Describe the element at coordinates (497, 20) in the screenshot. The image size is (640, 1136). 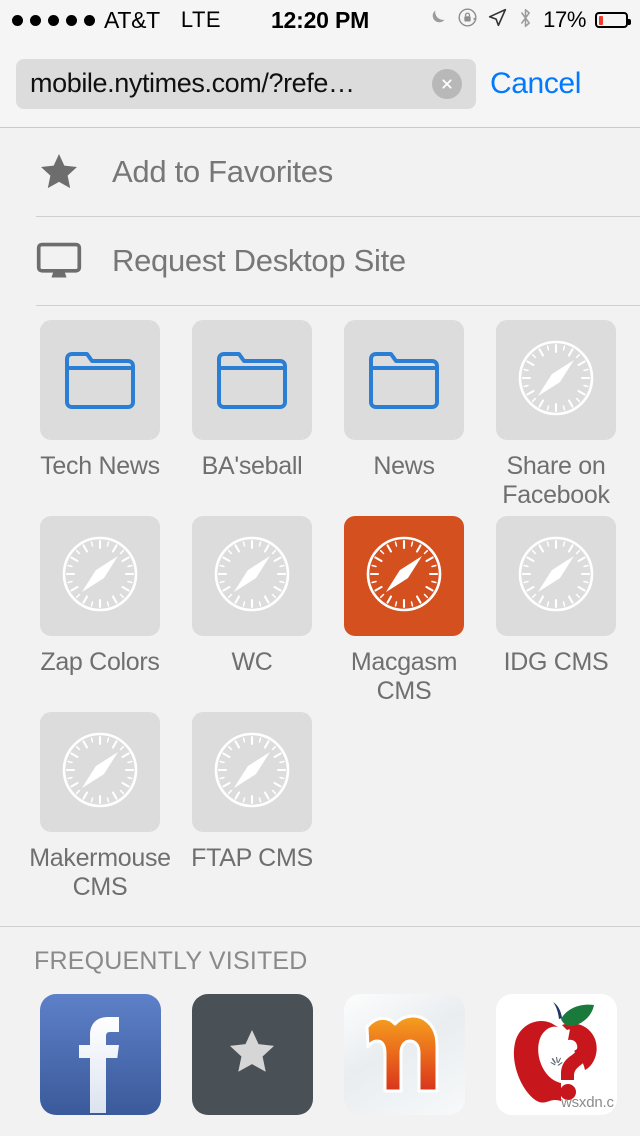
I see `location-arrow-icon` at that location.